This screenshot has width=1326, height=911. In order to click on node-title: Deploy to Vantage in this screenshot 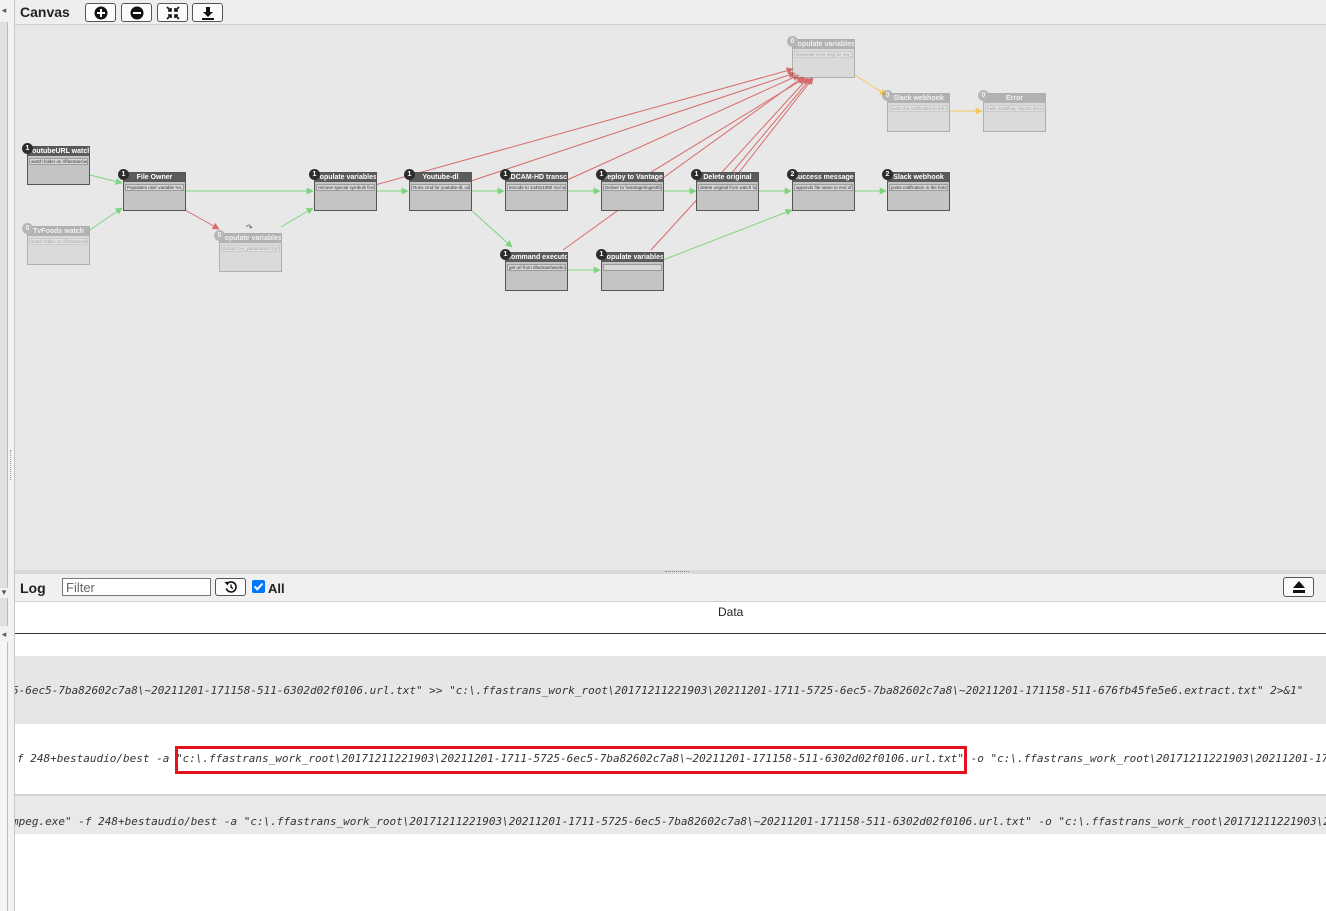, I will do `click(632, 177)`.